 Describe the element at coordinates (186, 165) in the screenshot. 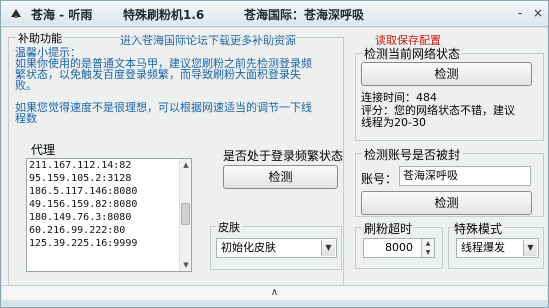

I see `scroll-up-icon: ▲` at that location.